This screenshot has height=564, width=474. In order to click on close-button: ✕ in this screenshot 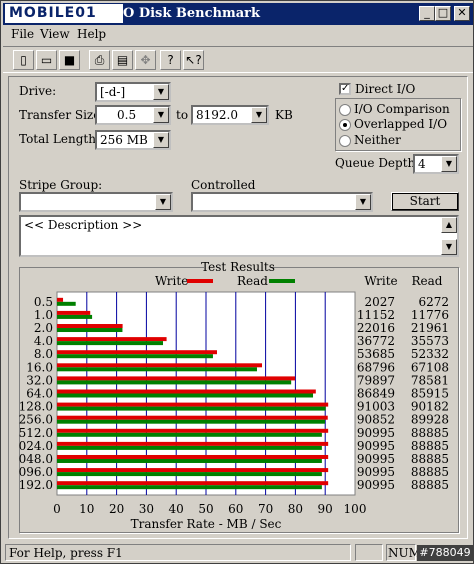, I will do `click(462, 13)`.